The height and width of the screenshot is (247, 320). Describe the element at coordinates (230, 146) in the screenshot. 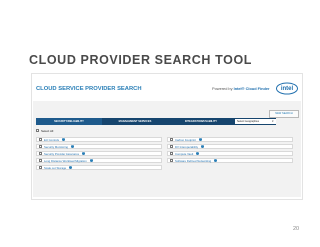

I see `option-dv-interoperability: DV Interoperability ?` at that location.